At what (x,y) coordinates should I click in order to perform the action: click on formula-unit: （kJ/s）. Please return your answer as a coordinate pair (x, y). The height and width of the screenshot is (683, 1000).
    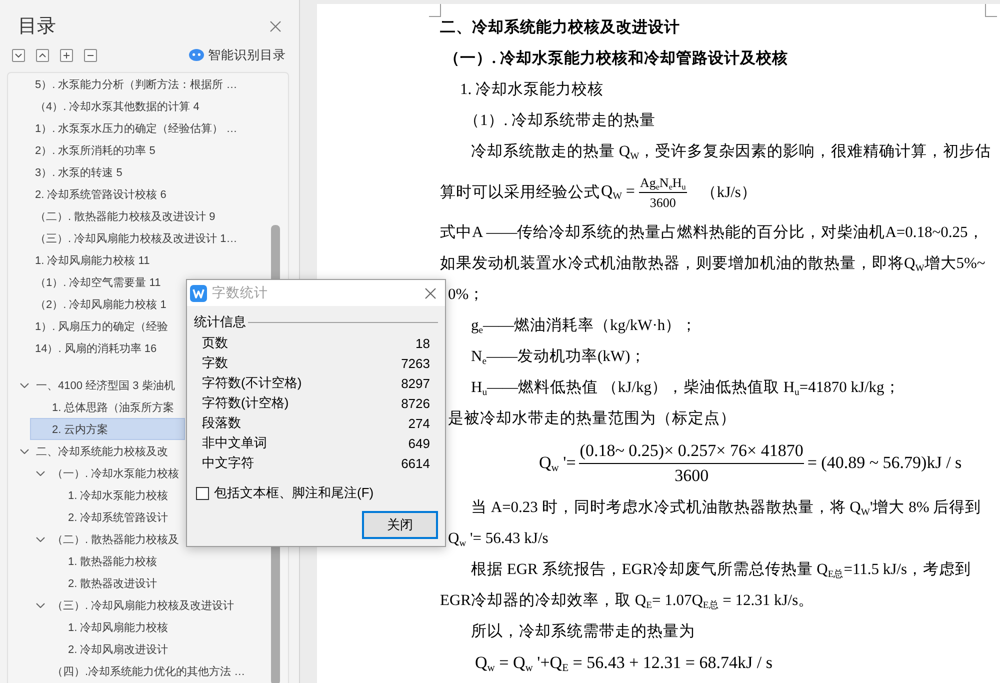
    Looking at the image, I should click on (728, 192).